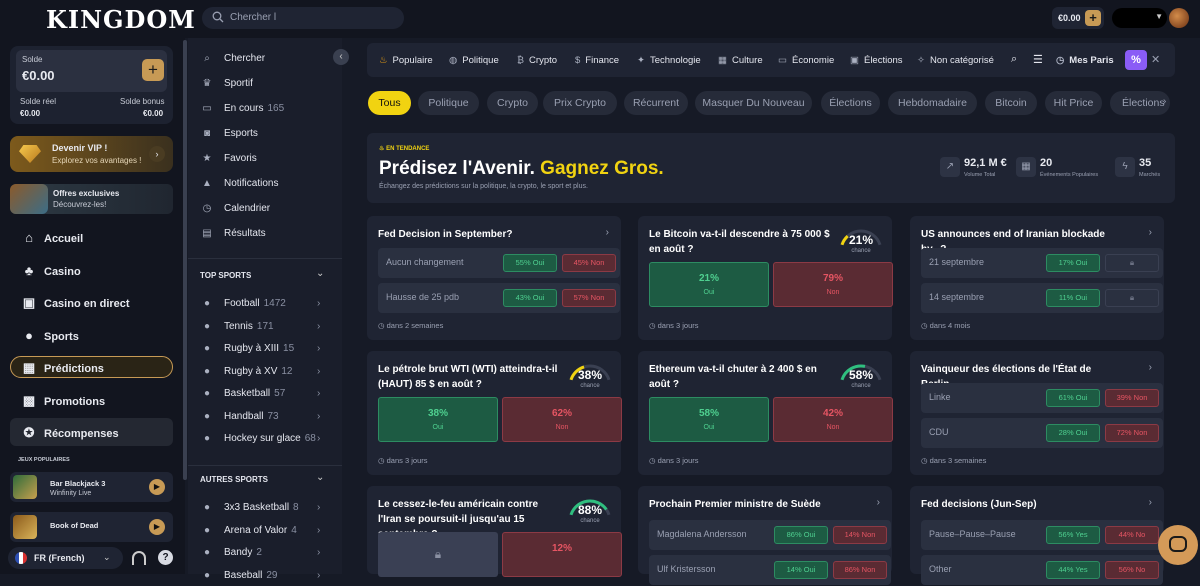 The height and width of the screenshot is (586, 1200). I want to click on close-icon: ✕, so click(1155, 59).